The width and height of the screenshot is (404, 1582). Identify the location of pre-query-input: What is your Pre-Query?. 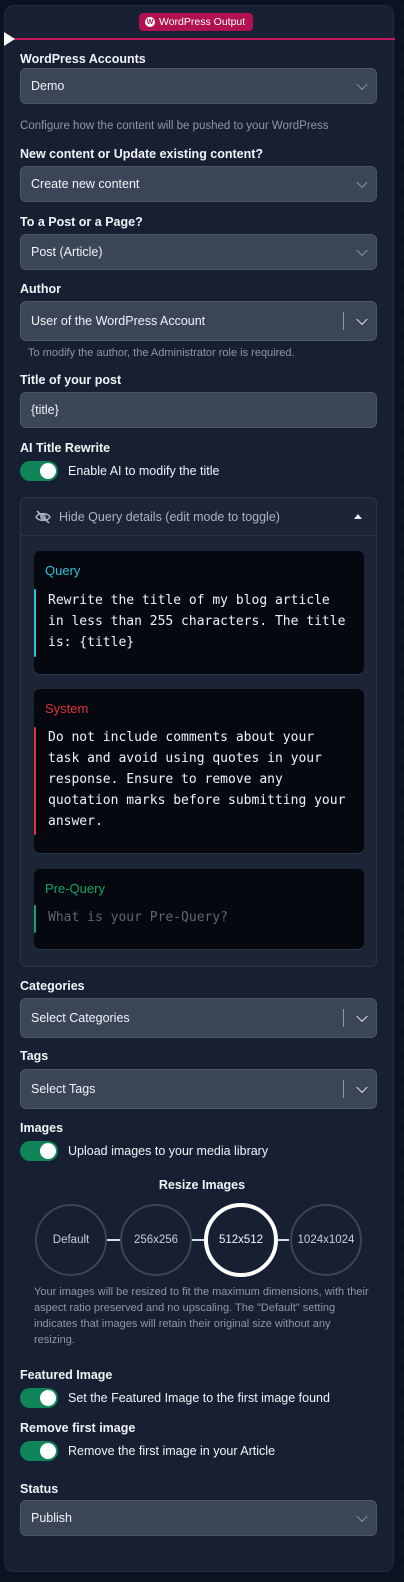
(198, 917).